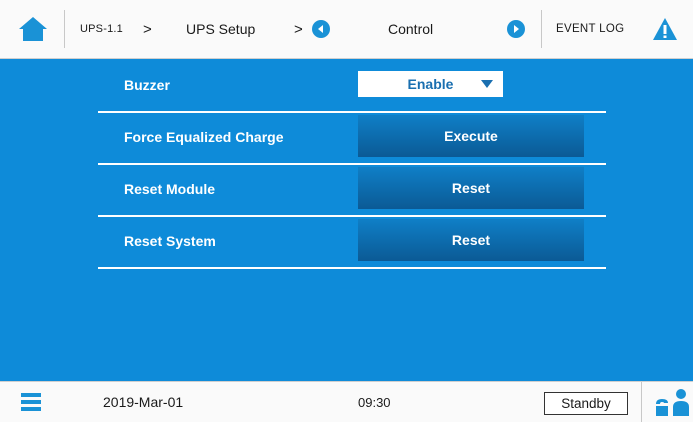  What do you see at coordinates (471, 136) in the screenshot?
I see `execute-button: Execute` at bounding box center [471, 136].